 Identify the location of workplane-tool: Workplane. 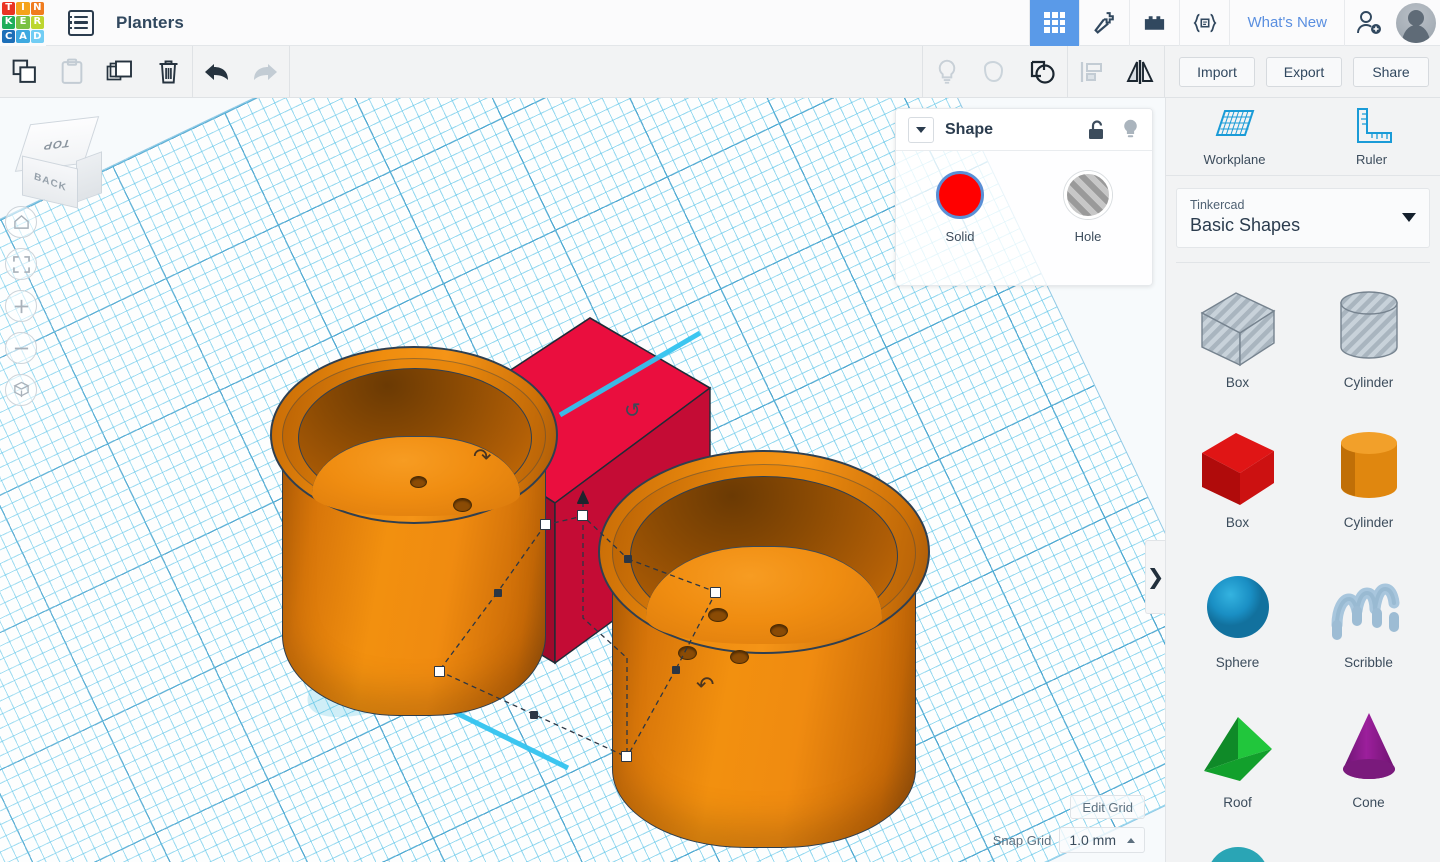
(1234, 136).